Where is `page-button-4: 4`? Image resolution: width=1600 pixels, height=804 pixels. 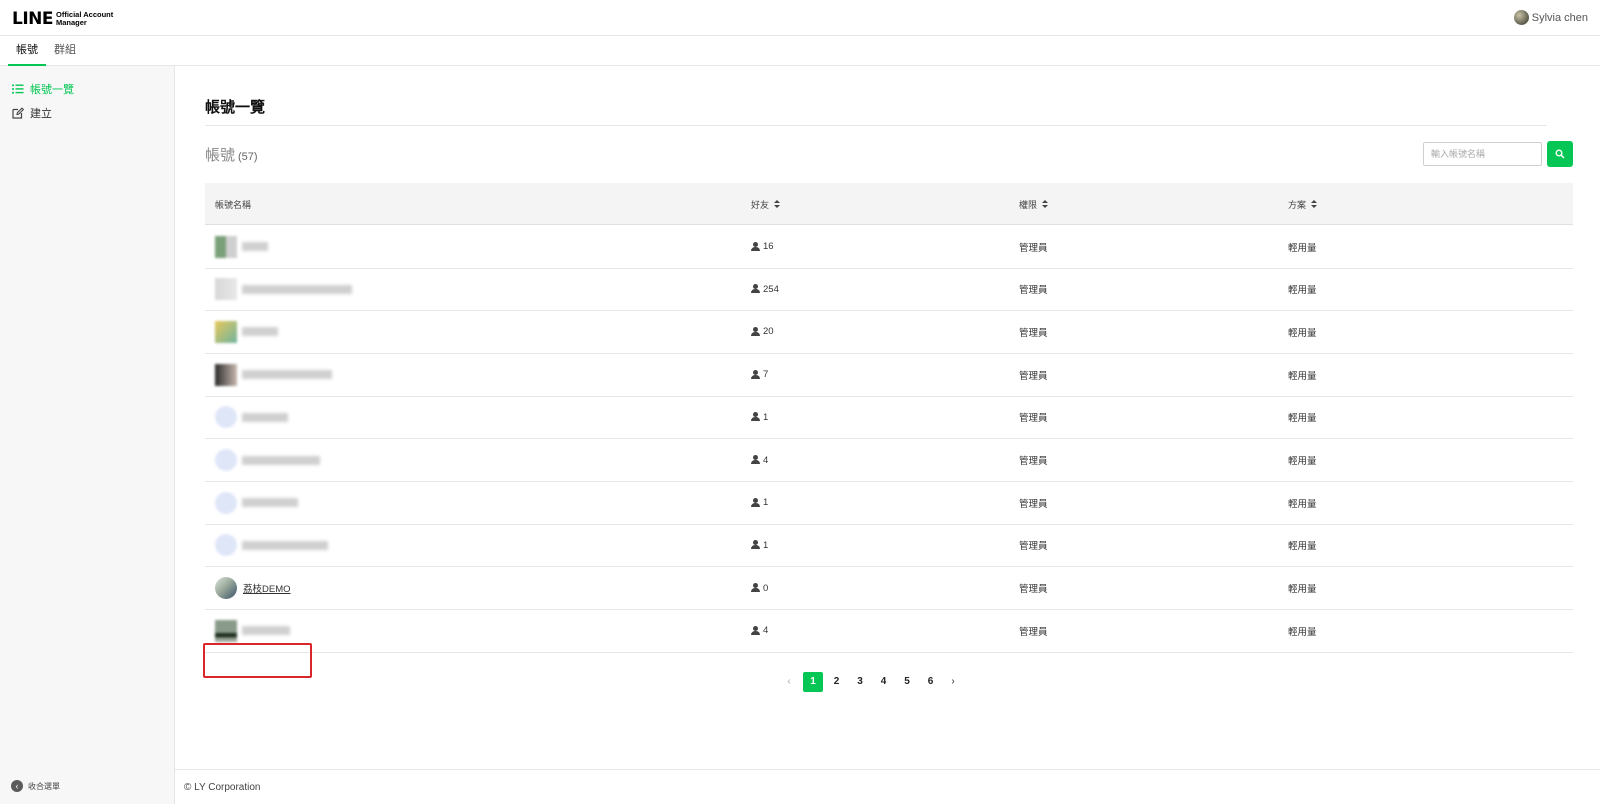 page-button-4: 4 is located at coordinates (884, 682).